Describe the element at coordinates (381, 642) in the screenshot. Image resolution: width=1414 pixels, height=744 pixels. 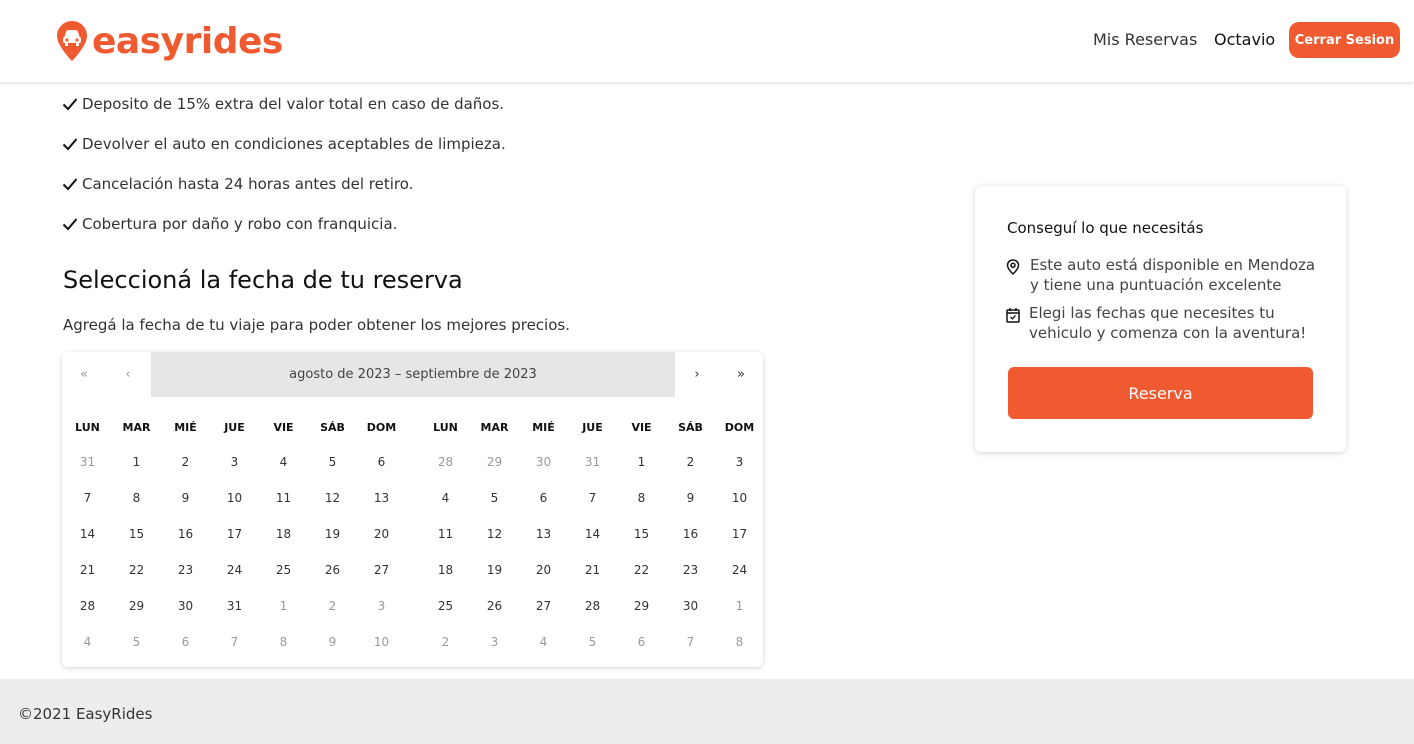
I see `day-cell-neighbor-month: 10` at that location.